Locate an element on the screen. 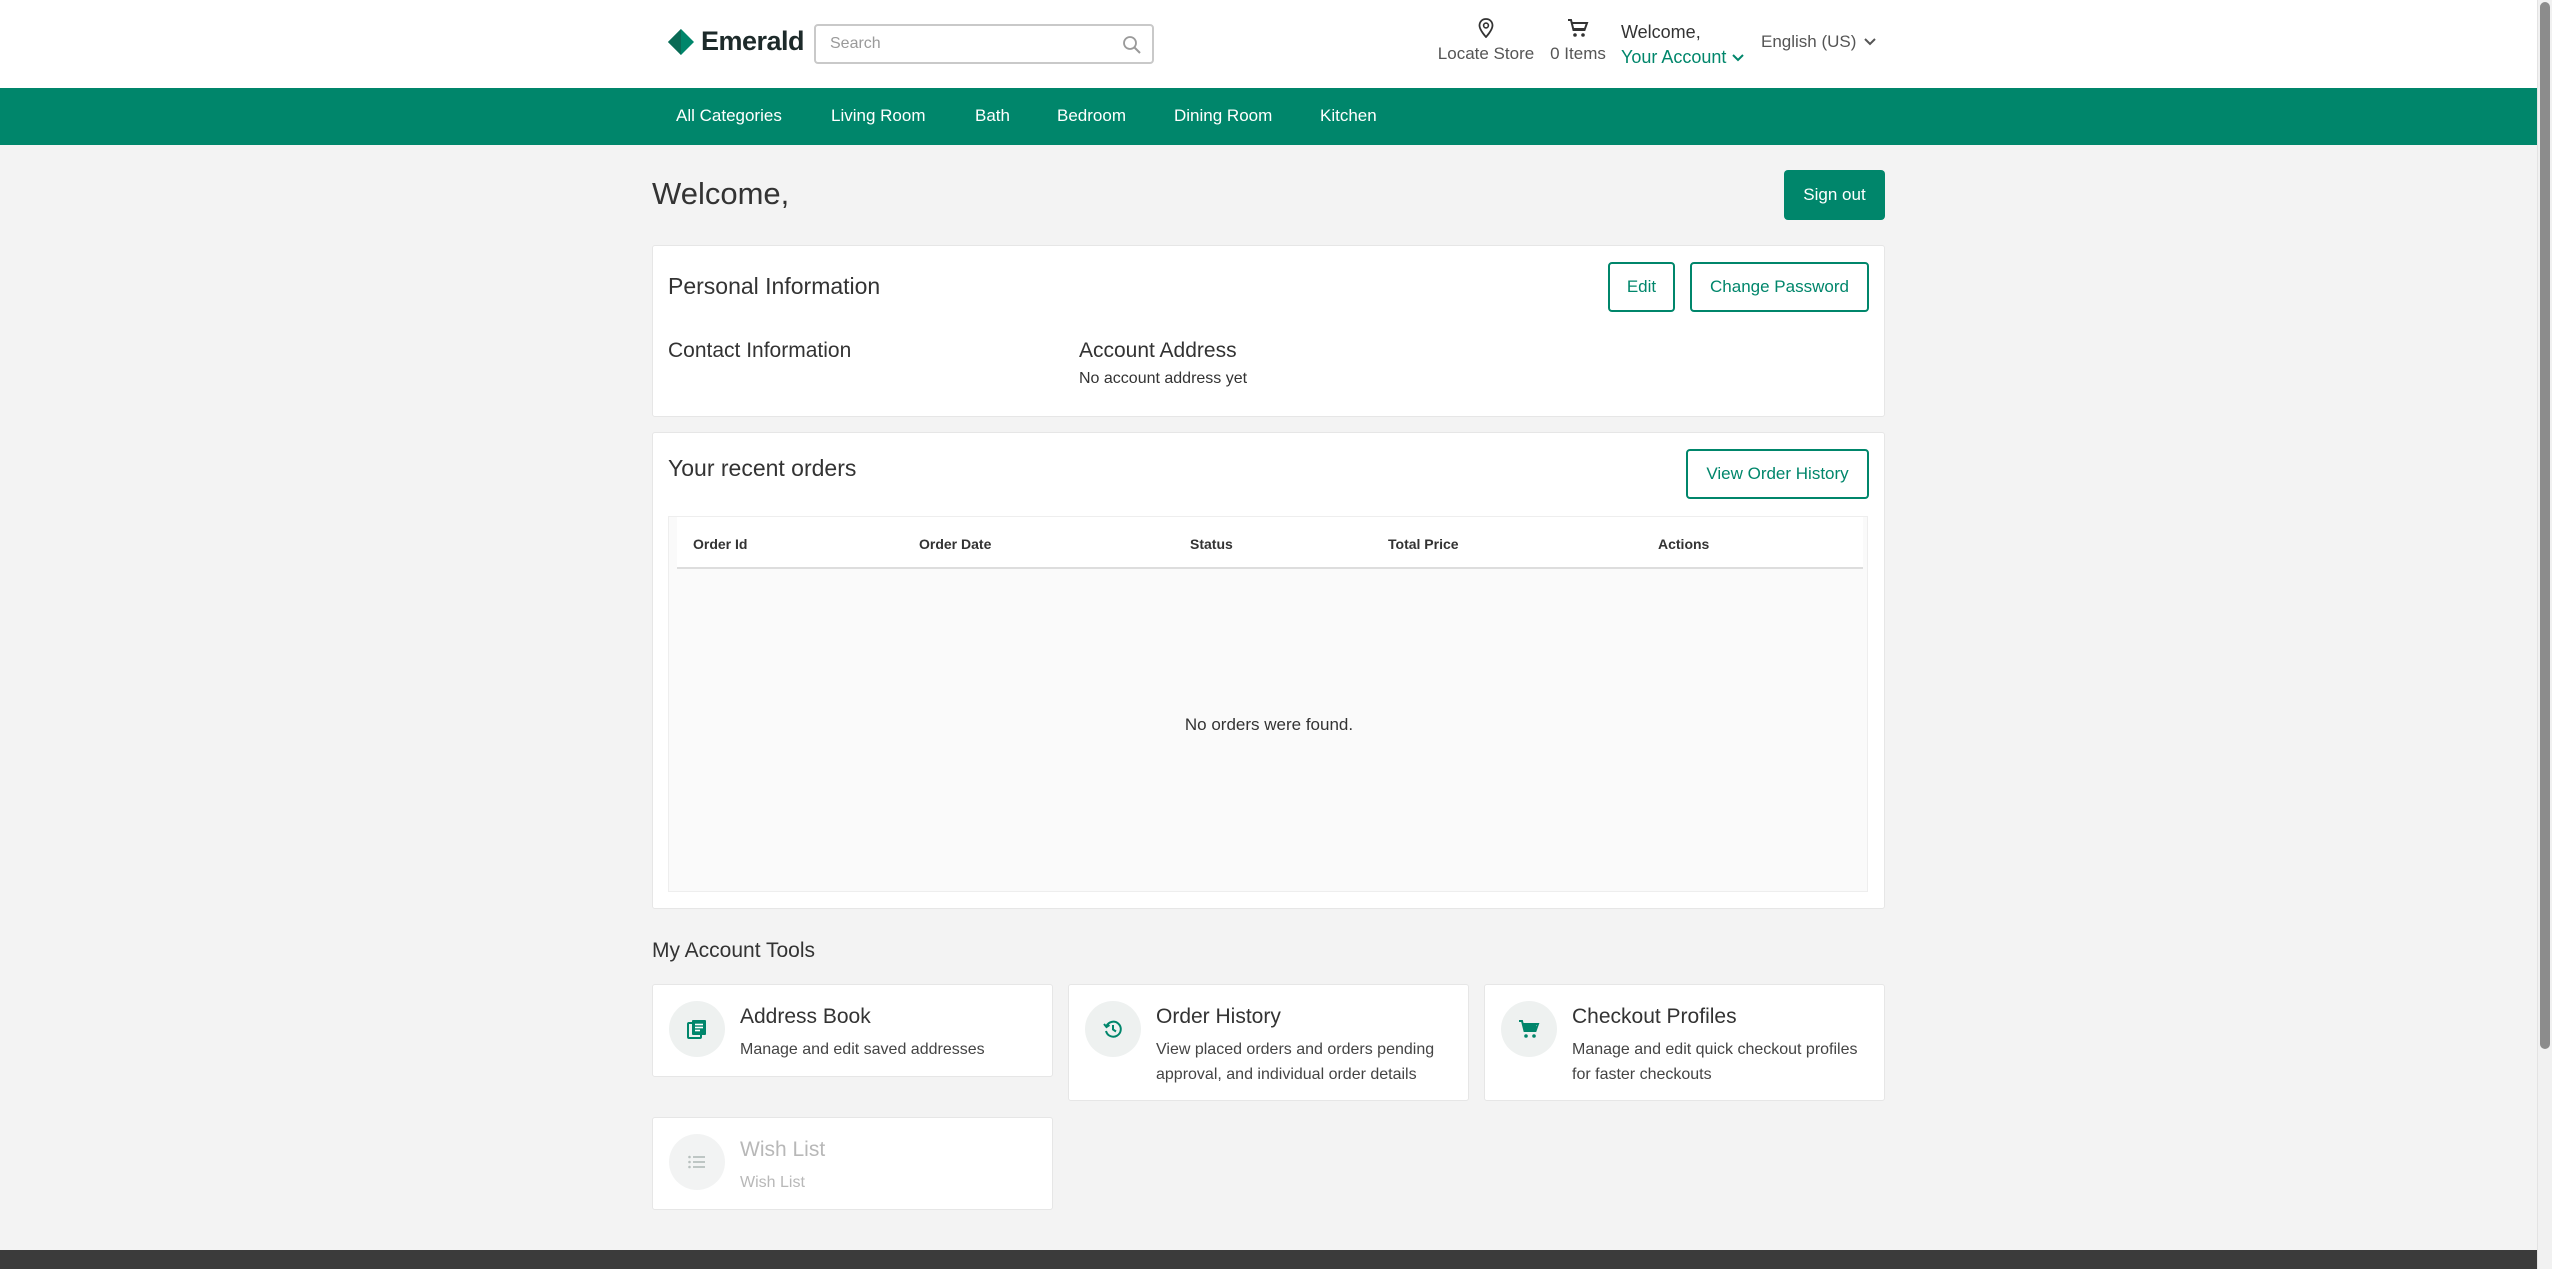  search-input is located at coordinates (961, 44).